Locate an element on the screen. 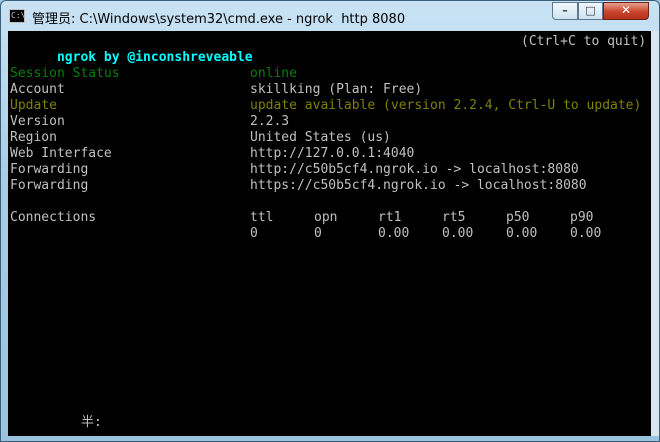 The width and height of the screenshot is (660, 442). conn-value-p90: 0.00 is located at coordinates (586, 233).